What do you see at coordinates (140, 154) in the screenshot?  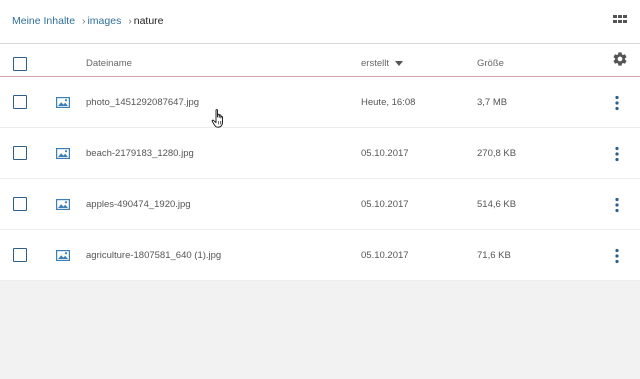 I see `file-name: beach-2179183_1280.jpg` at bounding box center [140, 154].